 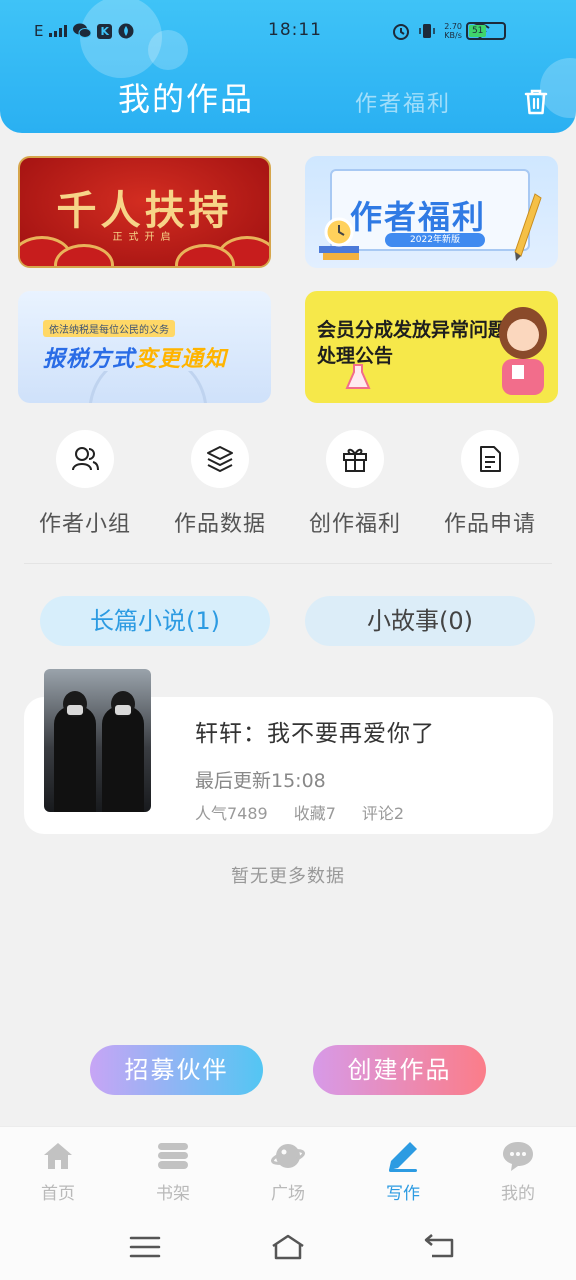 I want to click on banner-4-title: 会员分成发放异常问题处理公告, so click(x=412, y=343).